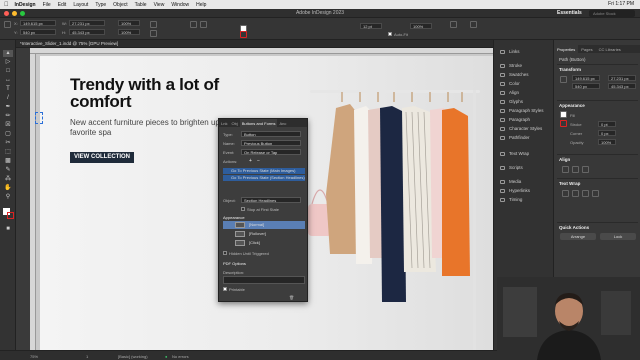 The width and height of the screenshot is (640, 360). What do you see at coordinates (129, 32) in the screenshot?
I see `scale-y-field: 100%` at bounding box center [129, 32].